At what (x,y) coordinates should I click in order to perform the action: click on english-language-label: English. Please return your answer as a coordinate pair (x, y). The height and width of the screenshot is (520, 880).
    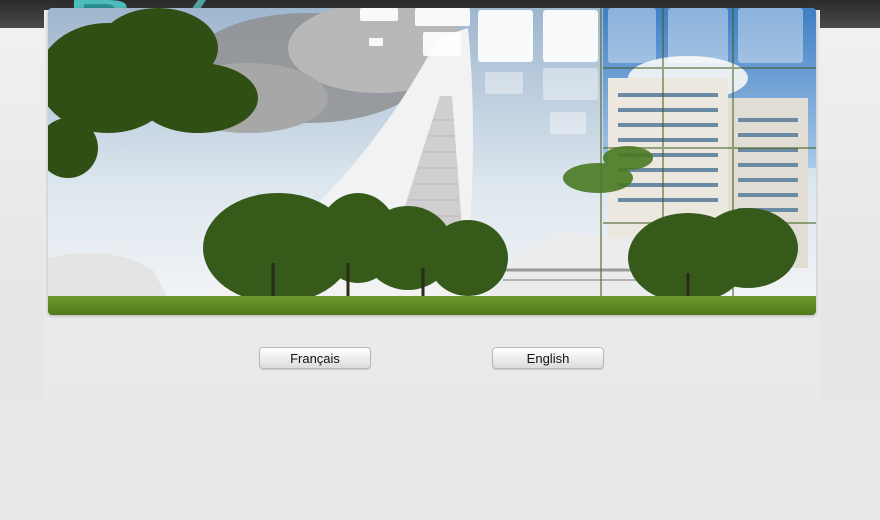
    Looking at the image, I should click on (548, 358).